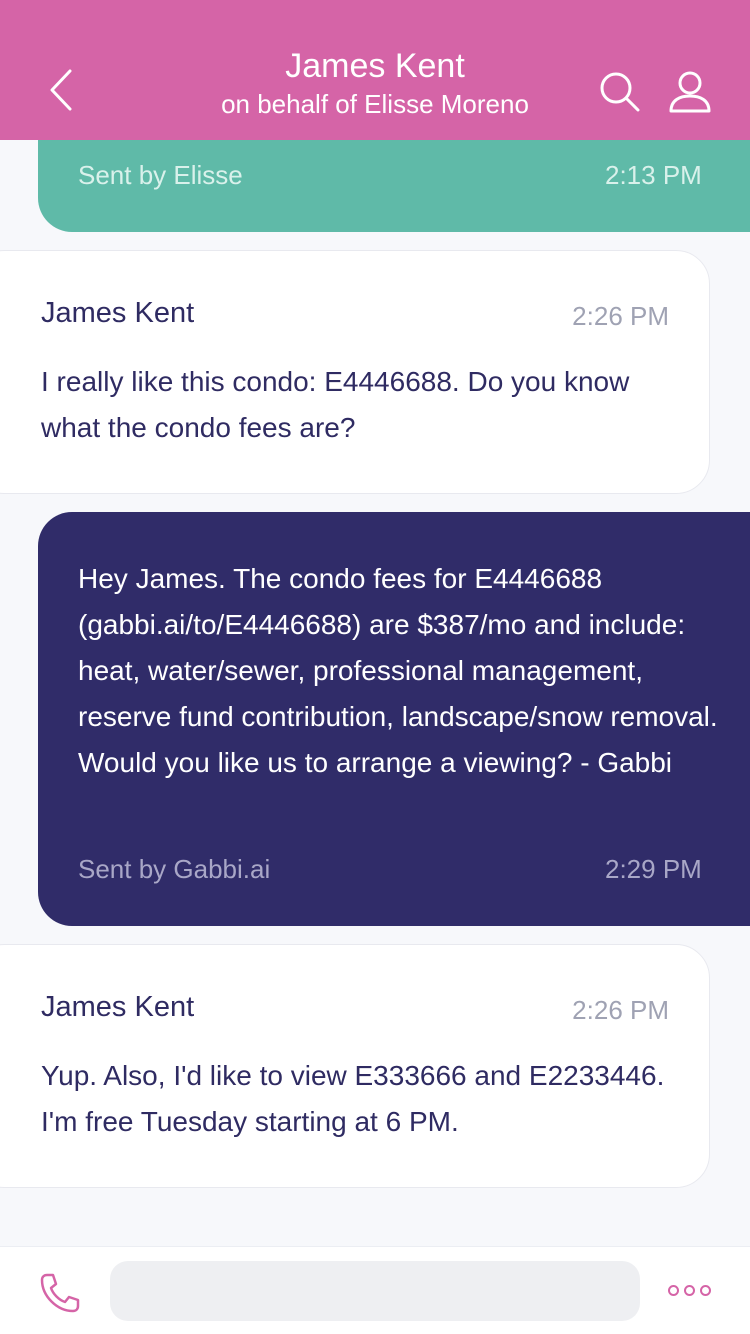  I want to click on user-icon, so click(690, 92).